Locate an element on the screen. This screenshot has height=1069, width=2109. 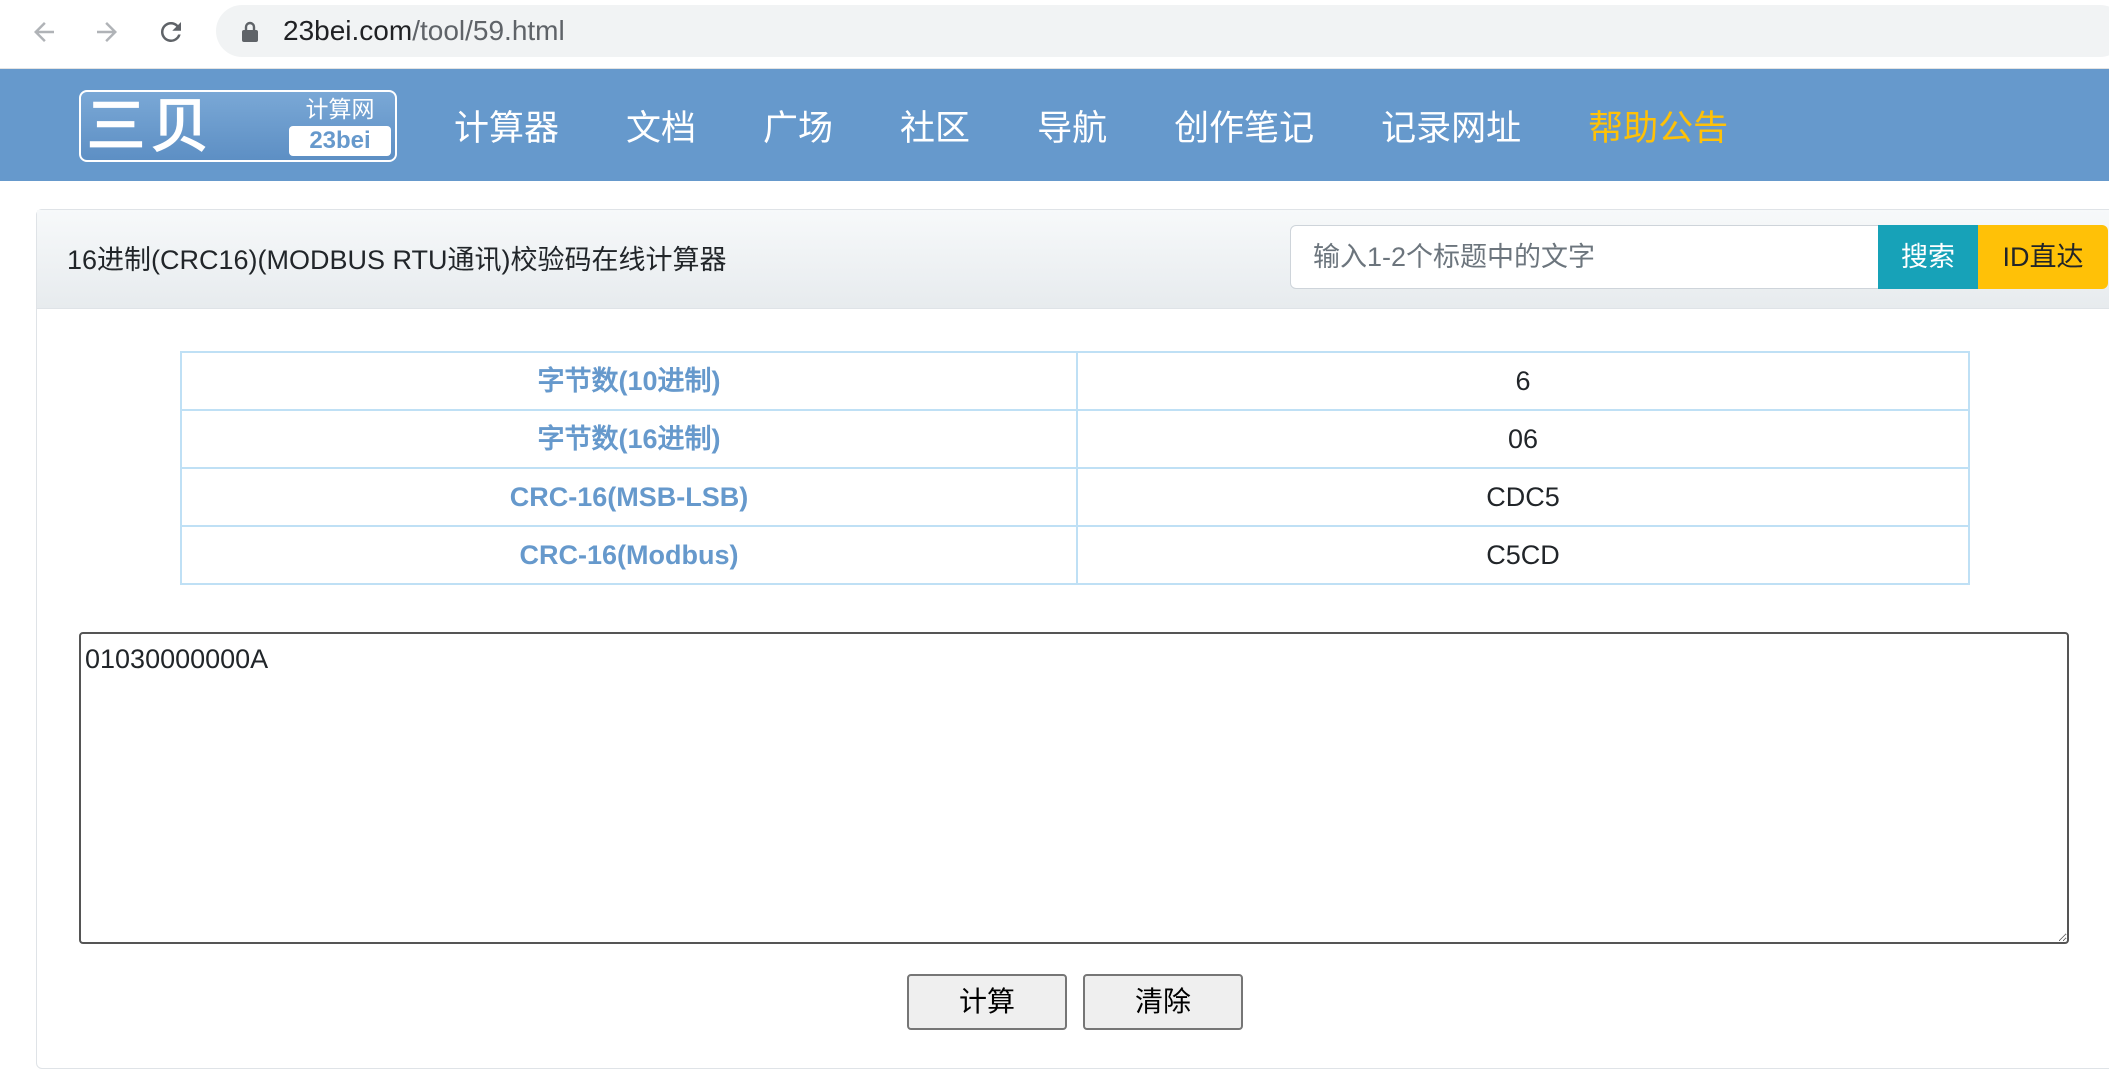
menu-item-notes: 创作笔记 is located at coordinates (1244, 125).